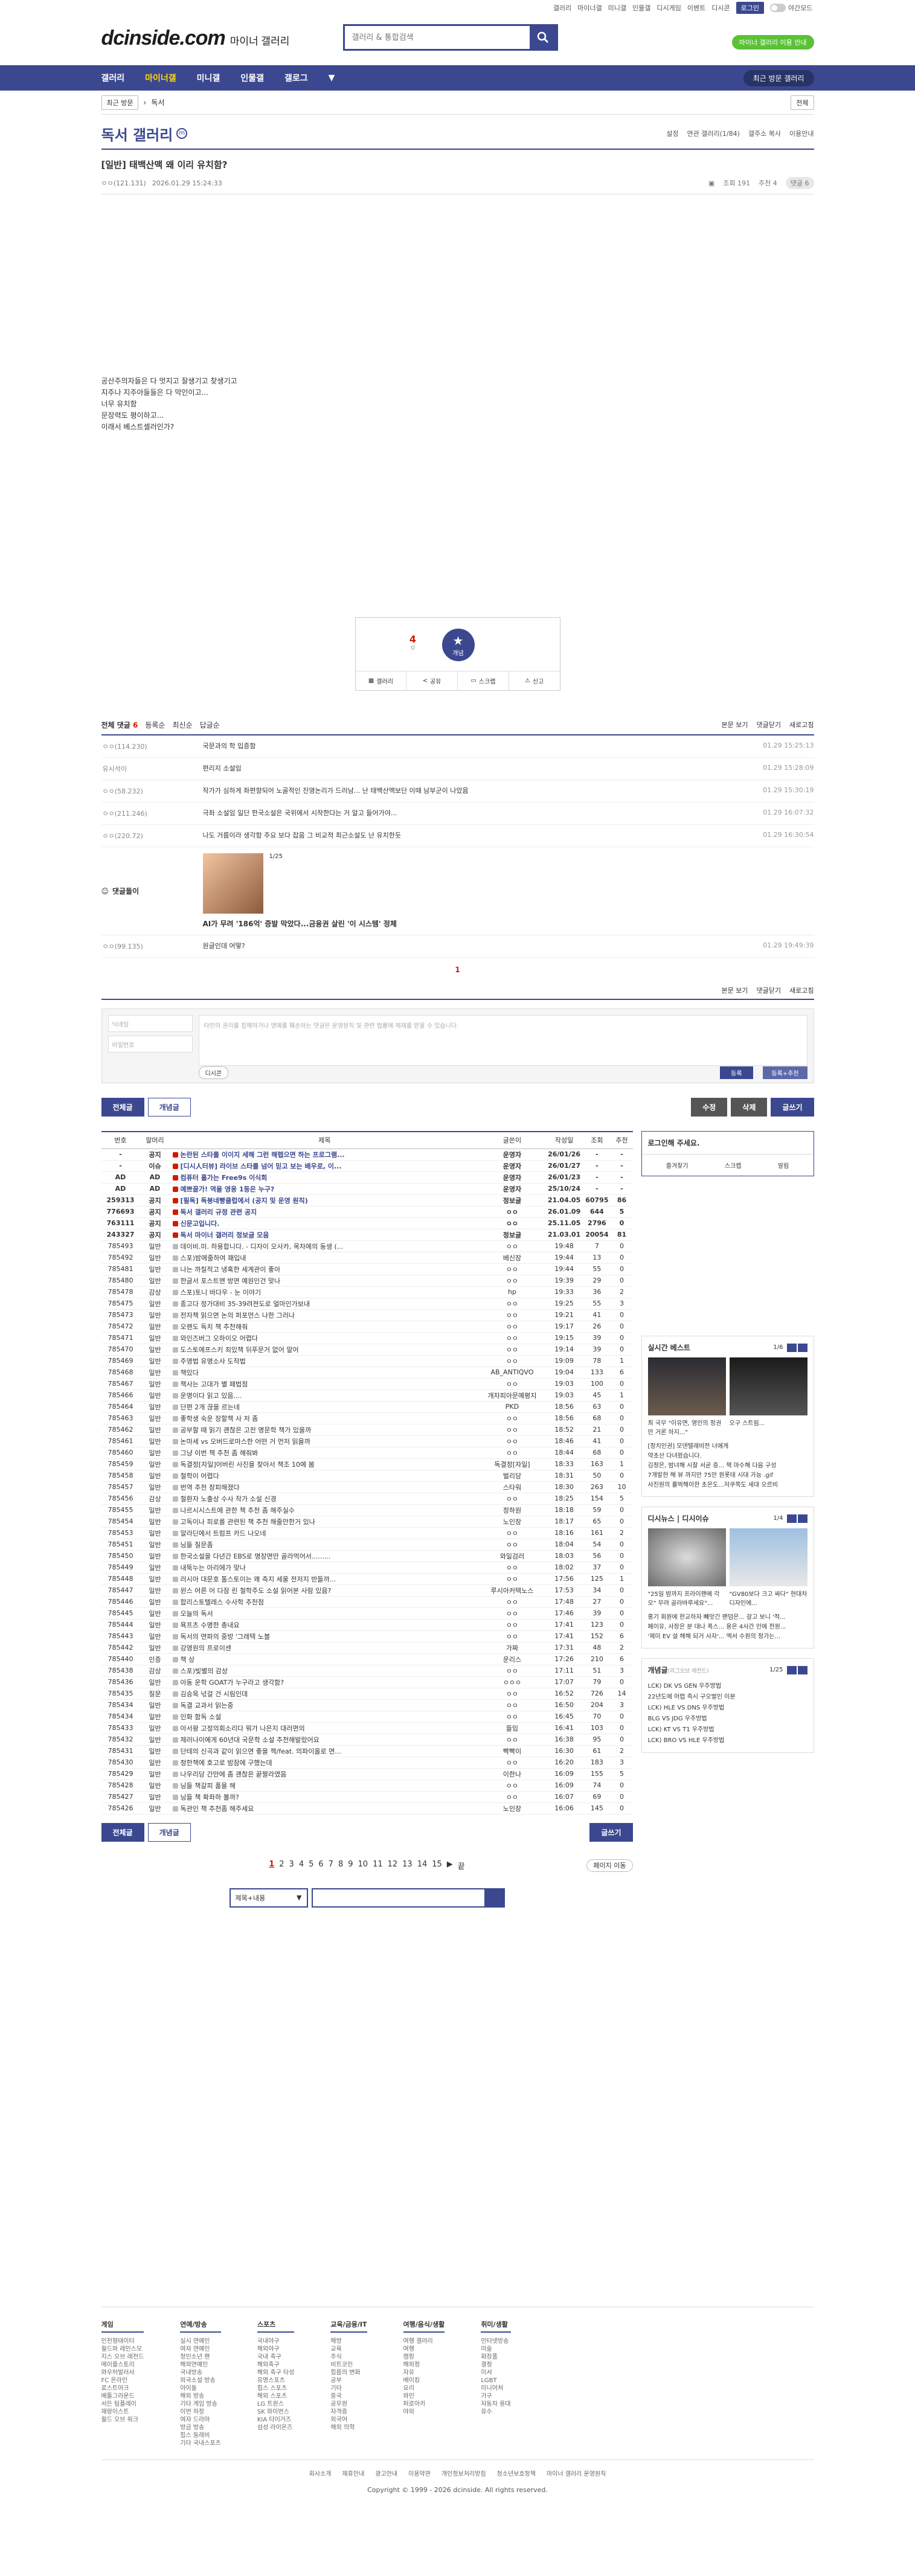  Describe the element at coordinates (324, 1235) in the screenshot. I see `cell-title: 독서 마이너 갤러리 정보글 모음` at that location.